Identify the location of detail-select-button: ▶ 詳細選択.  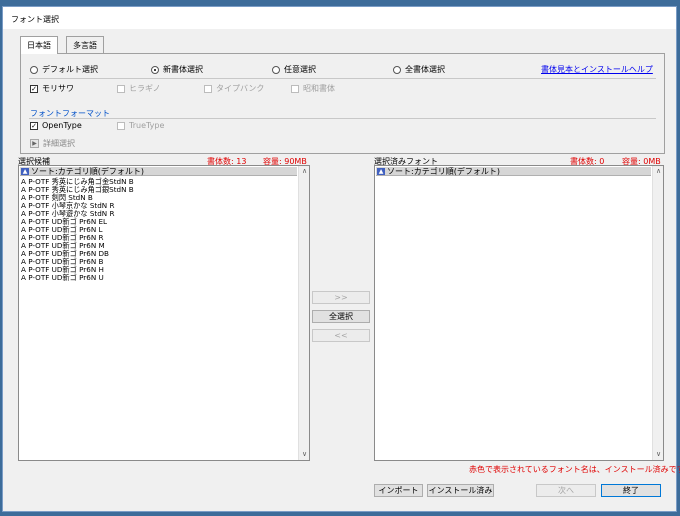
(52, 143).